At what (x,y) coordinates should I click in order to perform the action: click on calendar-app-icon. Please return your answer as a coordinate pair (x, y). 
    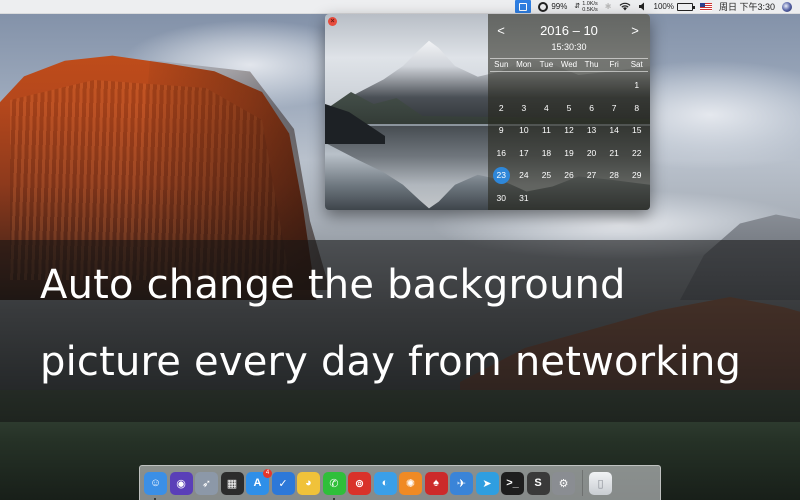
    Looking at the image, I should click on (523, 6).